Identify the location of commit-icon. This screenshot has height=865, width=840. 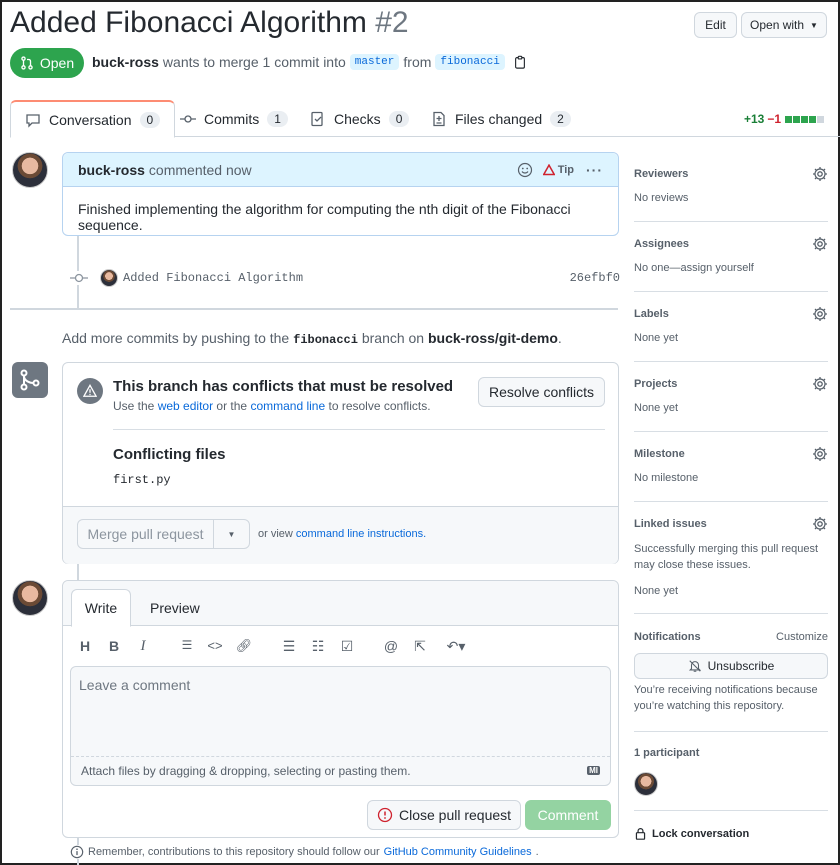
(188, 118).